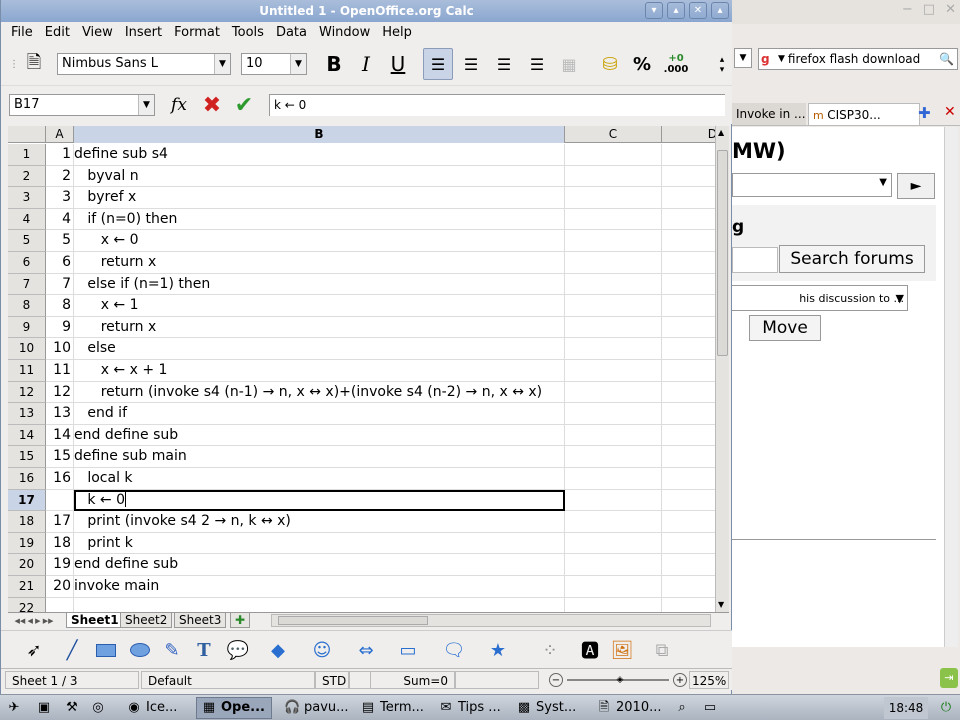 This screenshot has height=720, width=960. What do you see at coordinates (72, 650) in the screenshot?
I see `line-icon: ╱` at bounding box center [72, 650].